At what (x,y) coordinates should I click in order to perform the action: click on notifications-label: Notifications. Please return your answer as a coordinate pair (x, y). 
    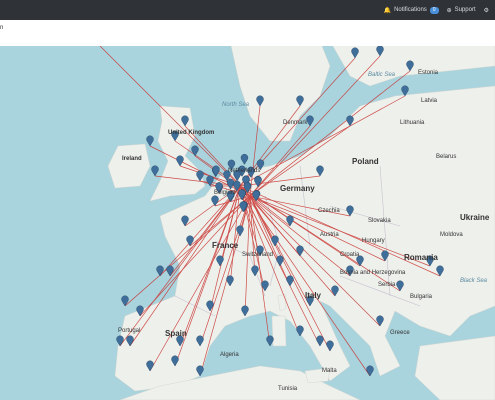
    Looking at the image, I should click on (410, 10).